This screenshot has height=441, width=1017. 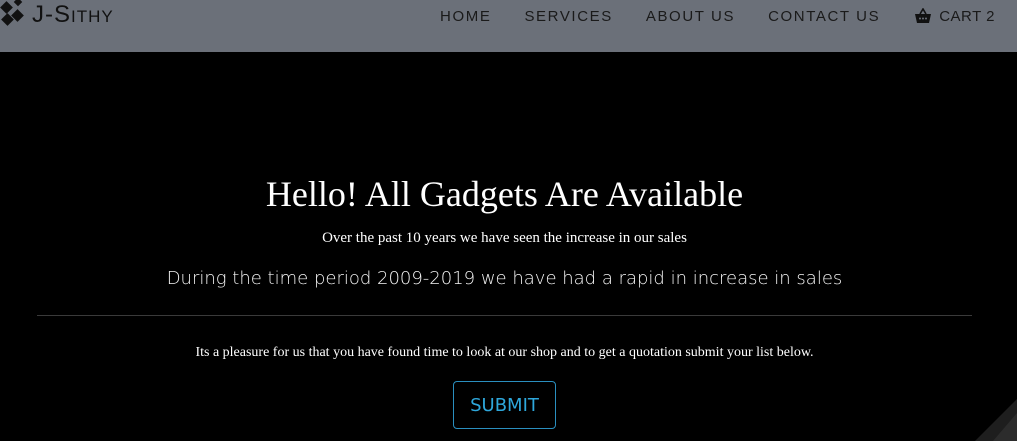 What do you see at coordinates (923, 15) in the screenshot?
I see `basket-icon` at bounding box center [923, 15].